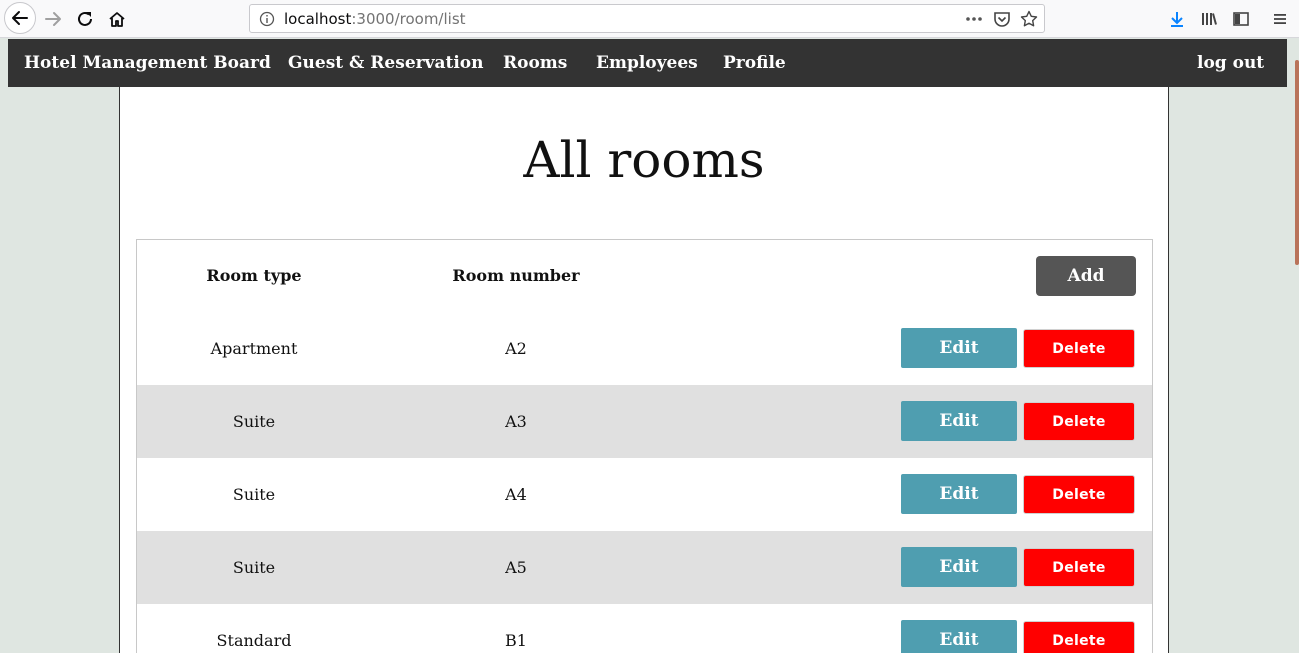 Image resolution: width=1299 pixels, height=653 pixels. What do you see at coordinates (647, 18) in the screenshot?
I see `url-bar: localhost:3000/room/list` at bounding box center [647, 18].